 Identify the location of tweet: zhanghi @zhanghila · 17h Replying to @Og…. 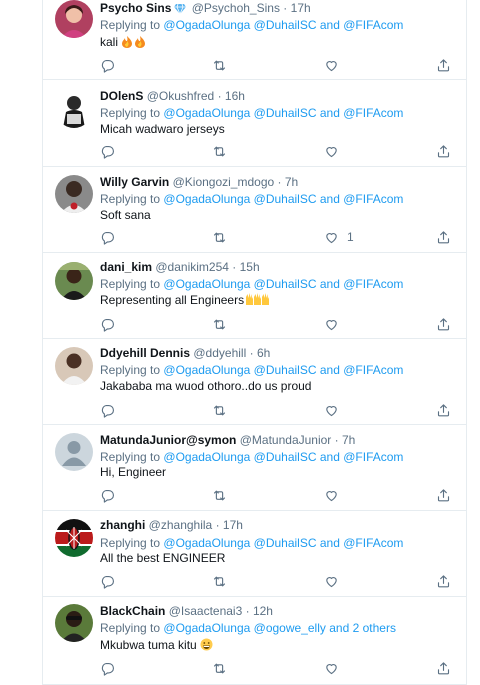
(254, 554).